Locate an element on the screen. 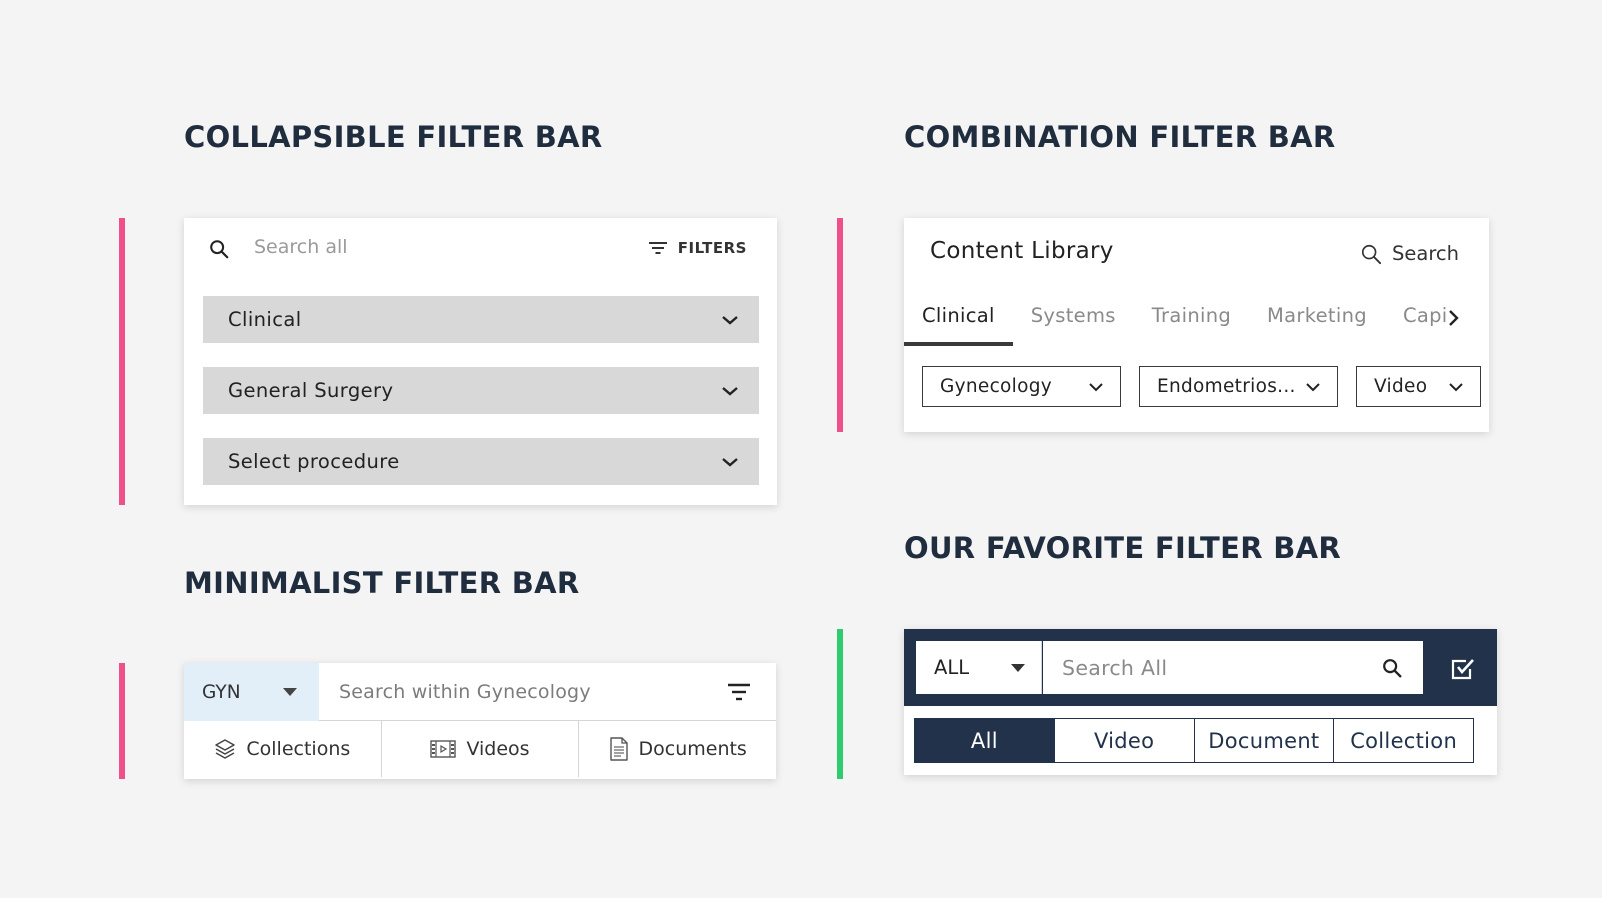 This screenshot has height=898, width=1602. tab-documents: Documents is located at coordinates (677, 749).